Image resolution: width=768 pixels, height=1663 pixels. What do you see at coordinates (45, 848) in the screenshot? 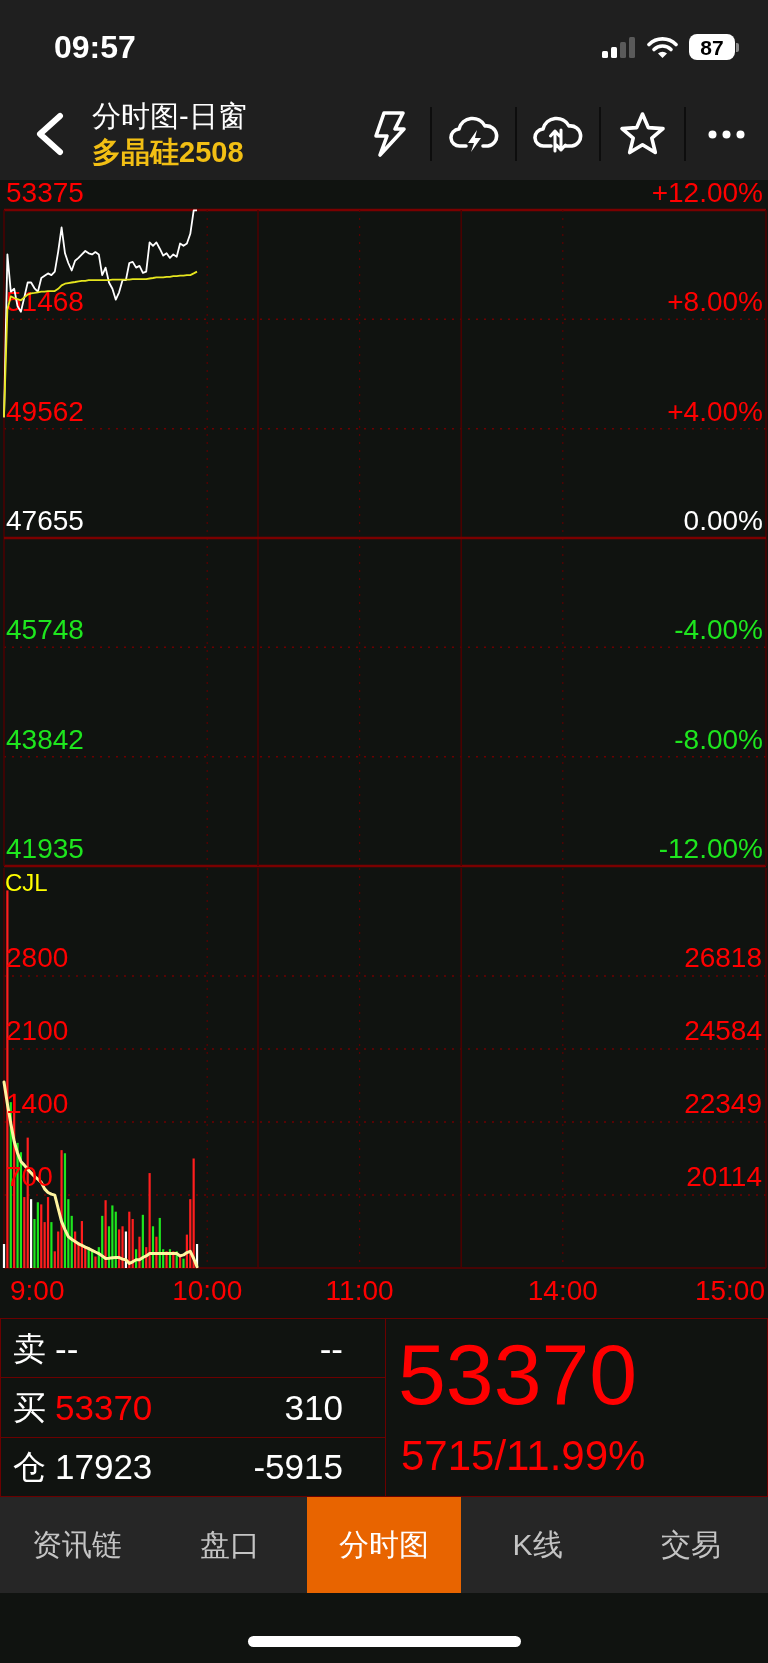
I see `price-axis-label: 41935` at bounding box center [45, 848].